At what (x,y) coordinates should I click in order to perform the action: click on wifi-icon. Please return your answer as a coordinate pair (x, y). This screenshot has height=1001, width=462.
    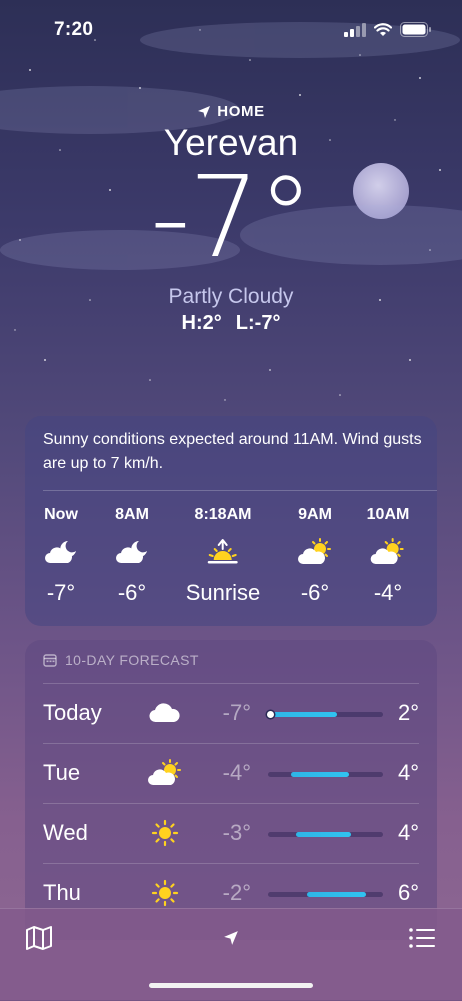
    Looking at the image, I should click on (383, 29).